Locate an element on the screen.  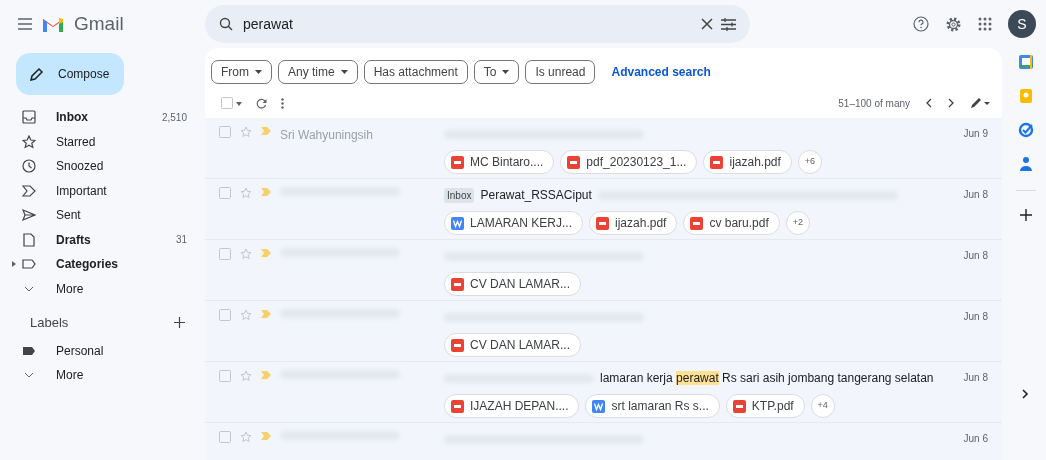
document-icon is located at coordinates (457, 223).